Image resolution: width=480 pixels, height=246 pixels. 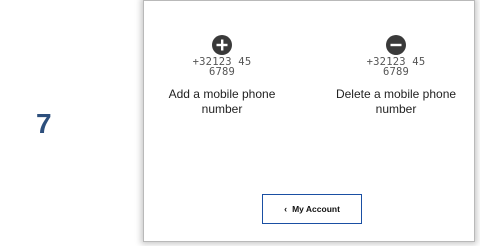 What do you see at coordinates (222, 45) in the screenshot?
I see `plus-circle-icon` at bounding box center [222, 45].